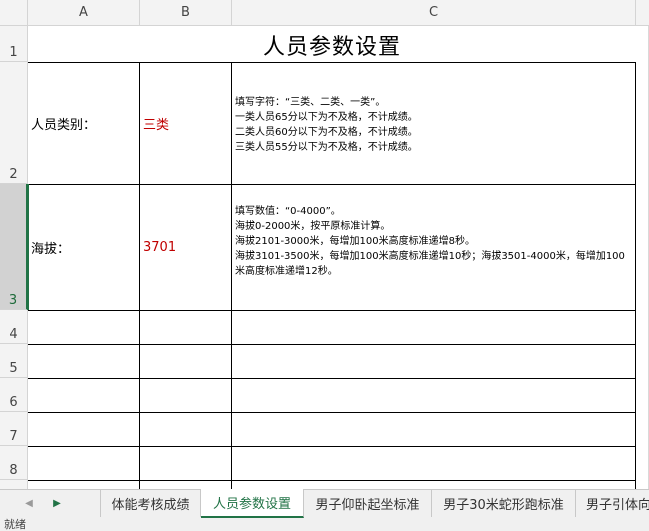  I want to click on row-header-6: 6, so click(14, 395).